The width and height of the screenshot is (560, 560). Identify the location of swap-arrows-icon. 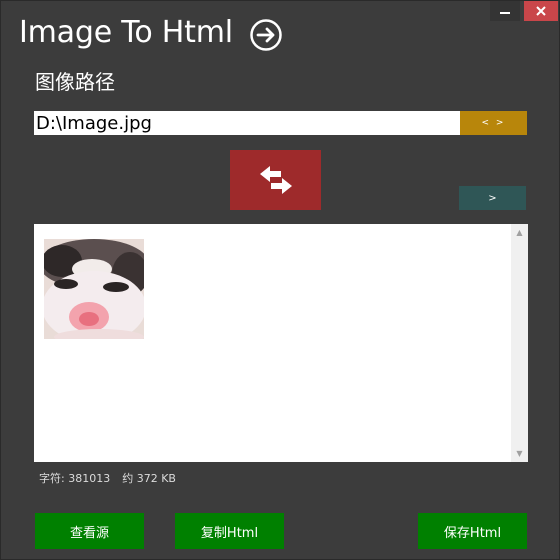
(275, 180).